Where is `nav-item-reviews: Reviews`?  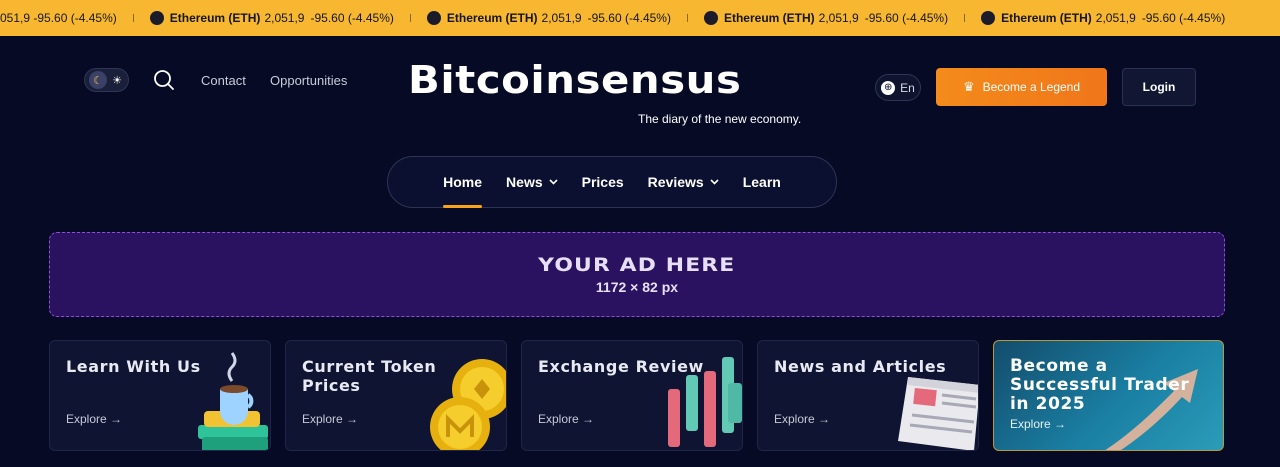
nav-item-reviews: Reviews is located at coordinates (683, 182).